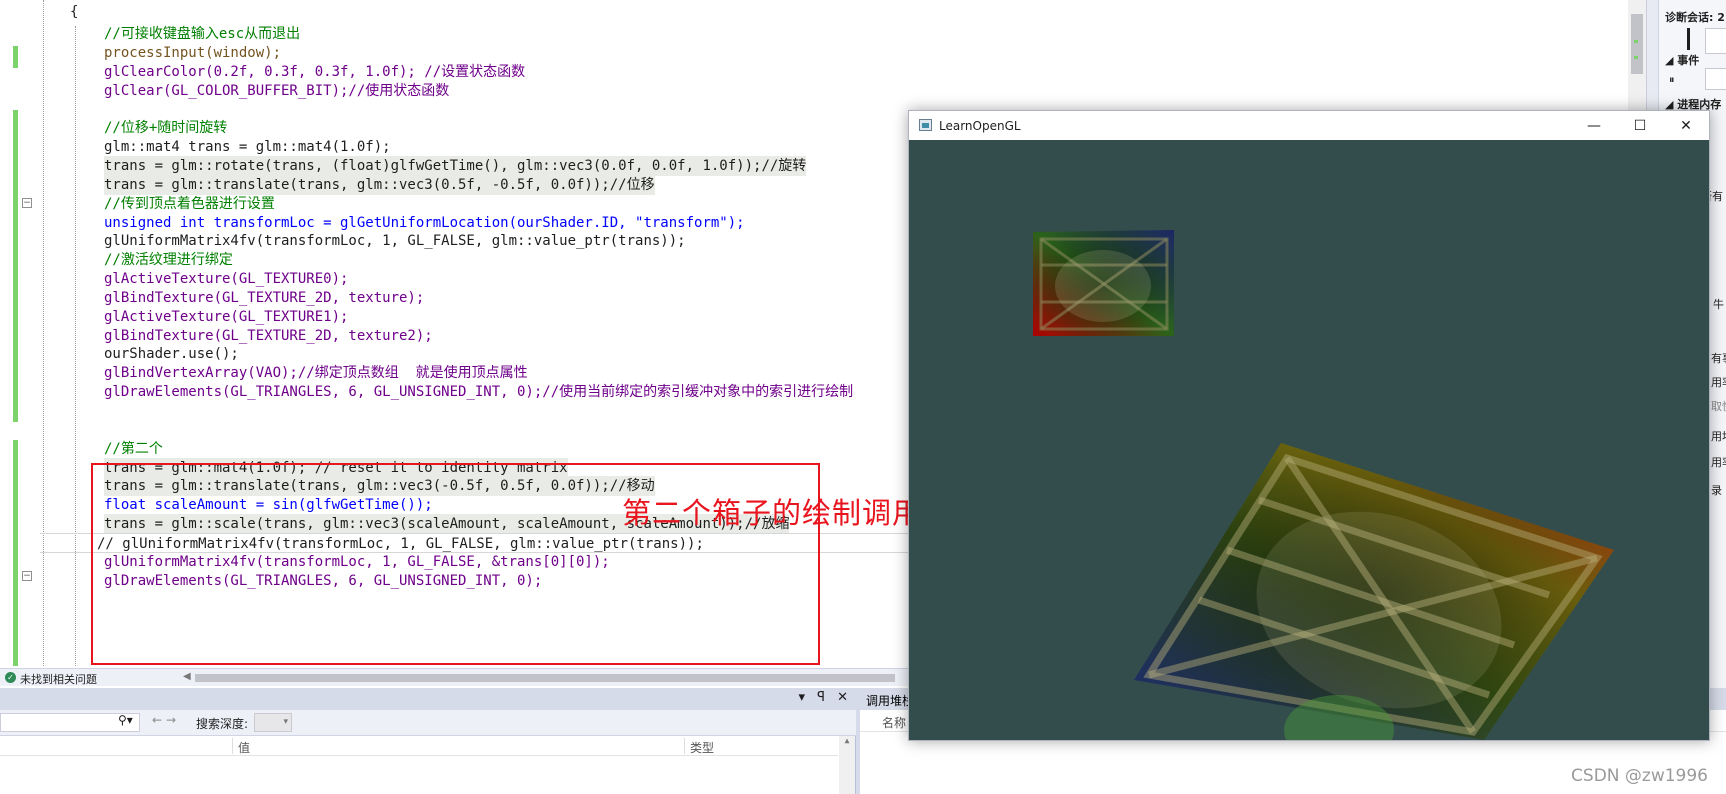 This screenshot has height=794, width=1726. I want to click on code-line: //传到顶点着色器进行设置, so click(189, 204).